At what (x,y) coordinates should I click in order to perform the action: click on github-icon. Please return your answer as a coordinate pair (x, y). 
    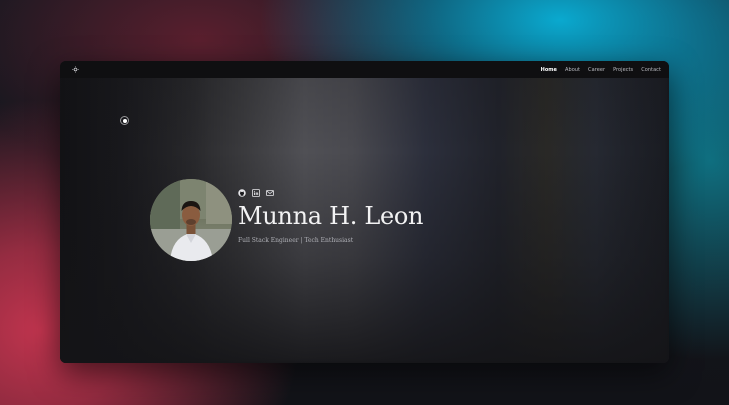
    Looking at the image, I should click on (242, 192).